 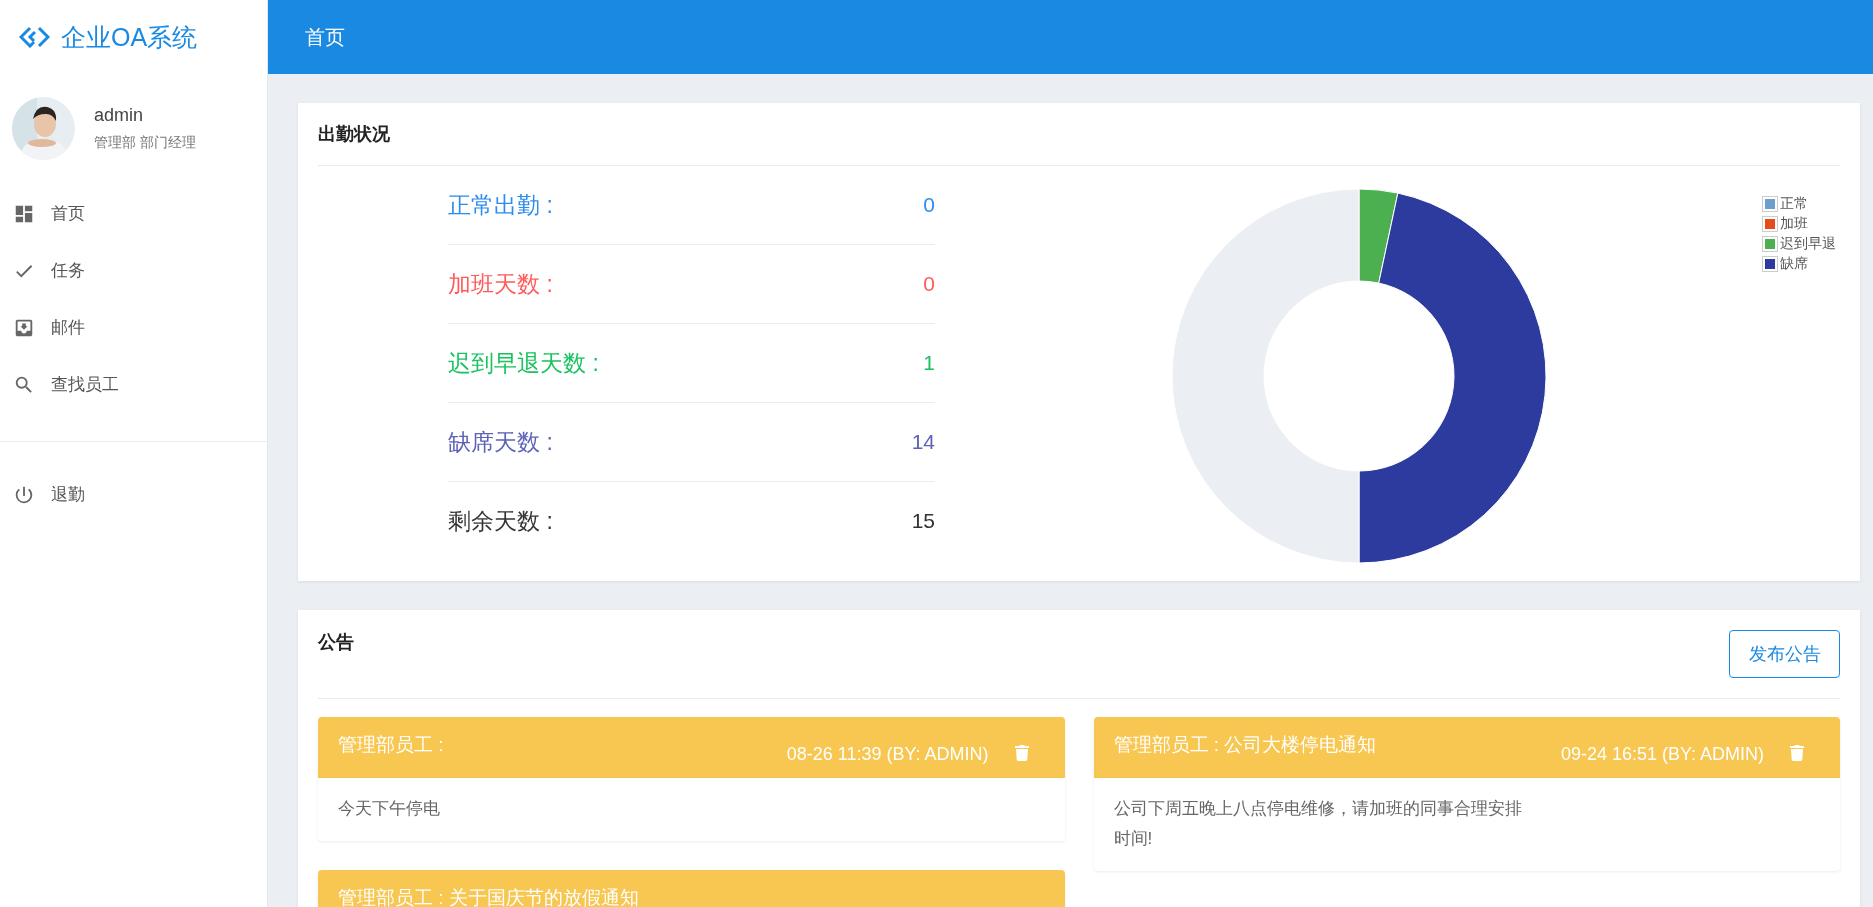 What do you see at coordinates (500, 521) in the screenshot?
I see `stat-label: 剩余天数 :` at bounding box center [500, 521].